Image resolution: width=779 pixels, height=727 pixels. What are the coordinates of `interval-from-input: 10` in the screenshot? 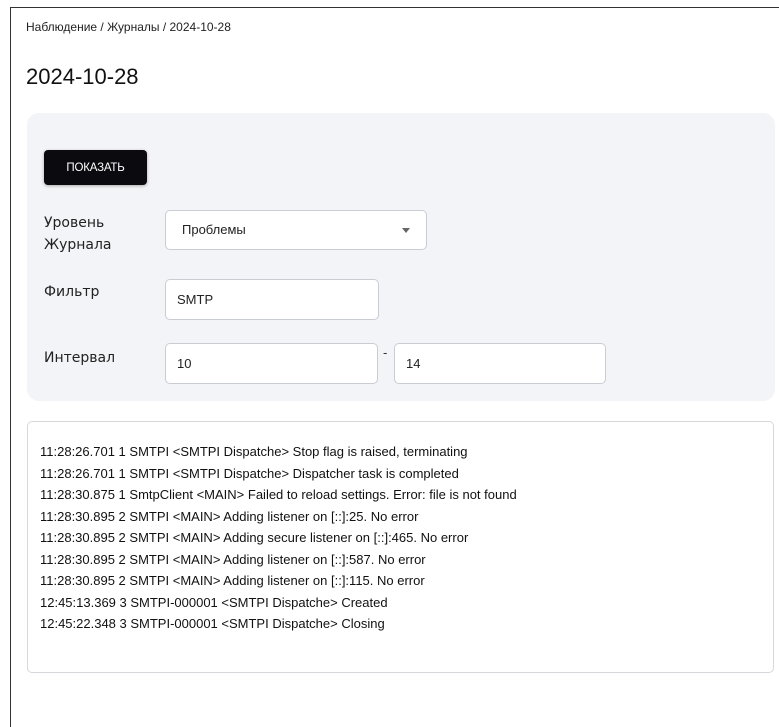 It's located at (271, 363).